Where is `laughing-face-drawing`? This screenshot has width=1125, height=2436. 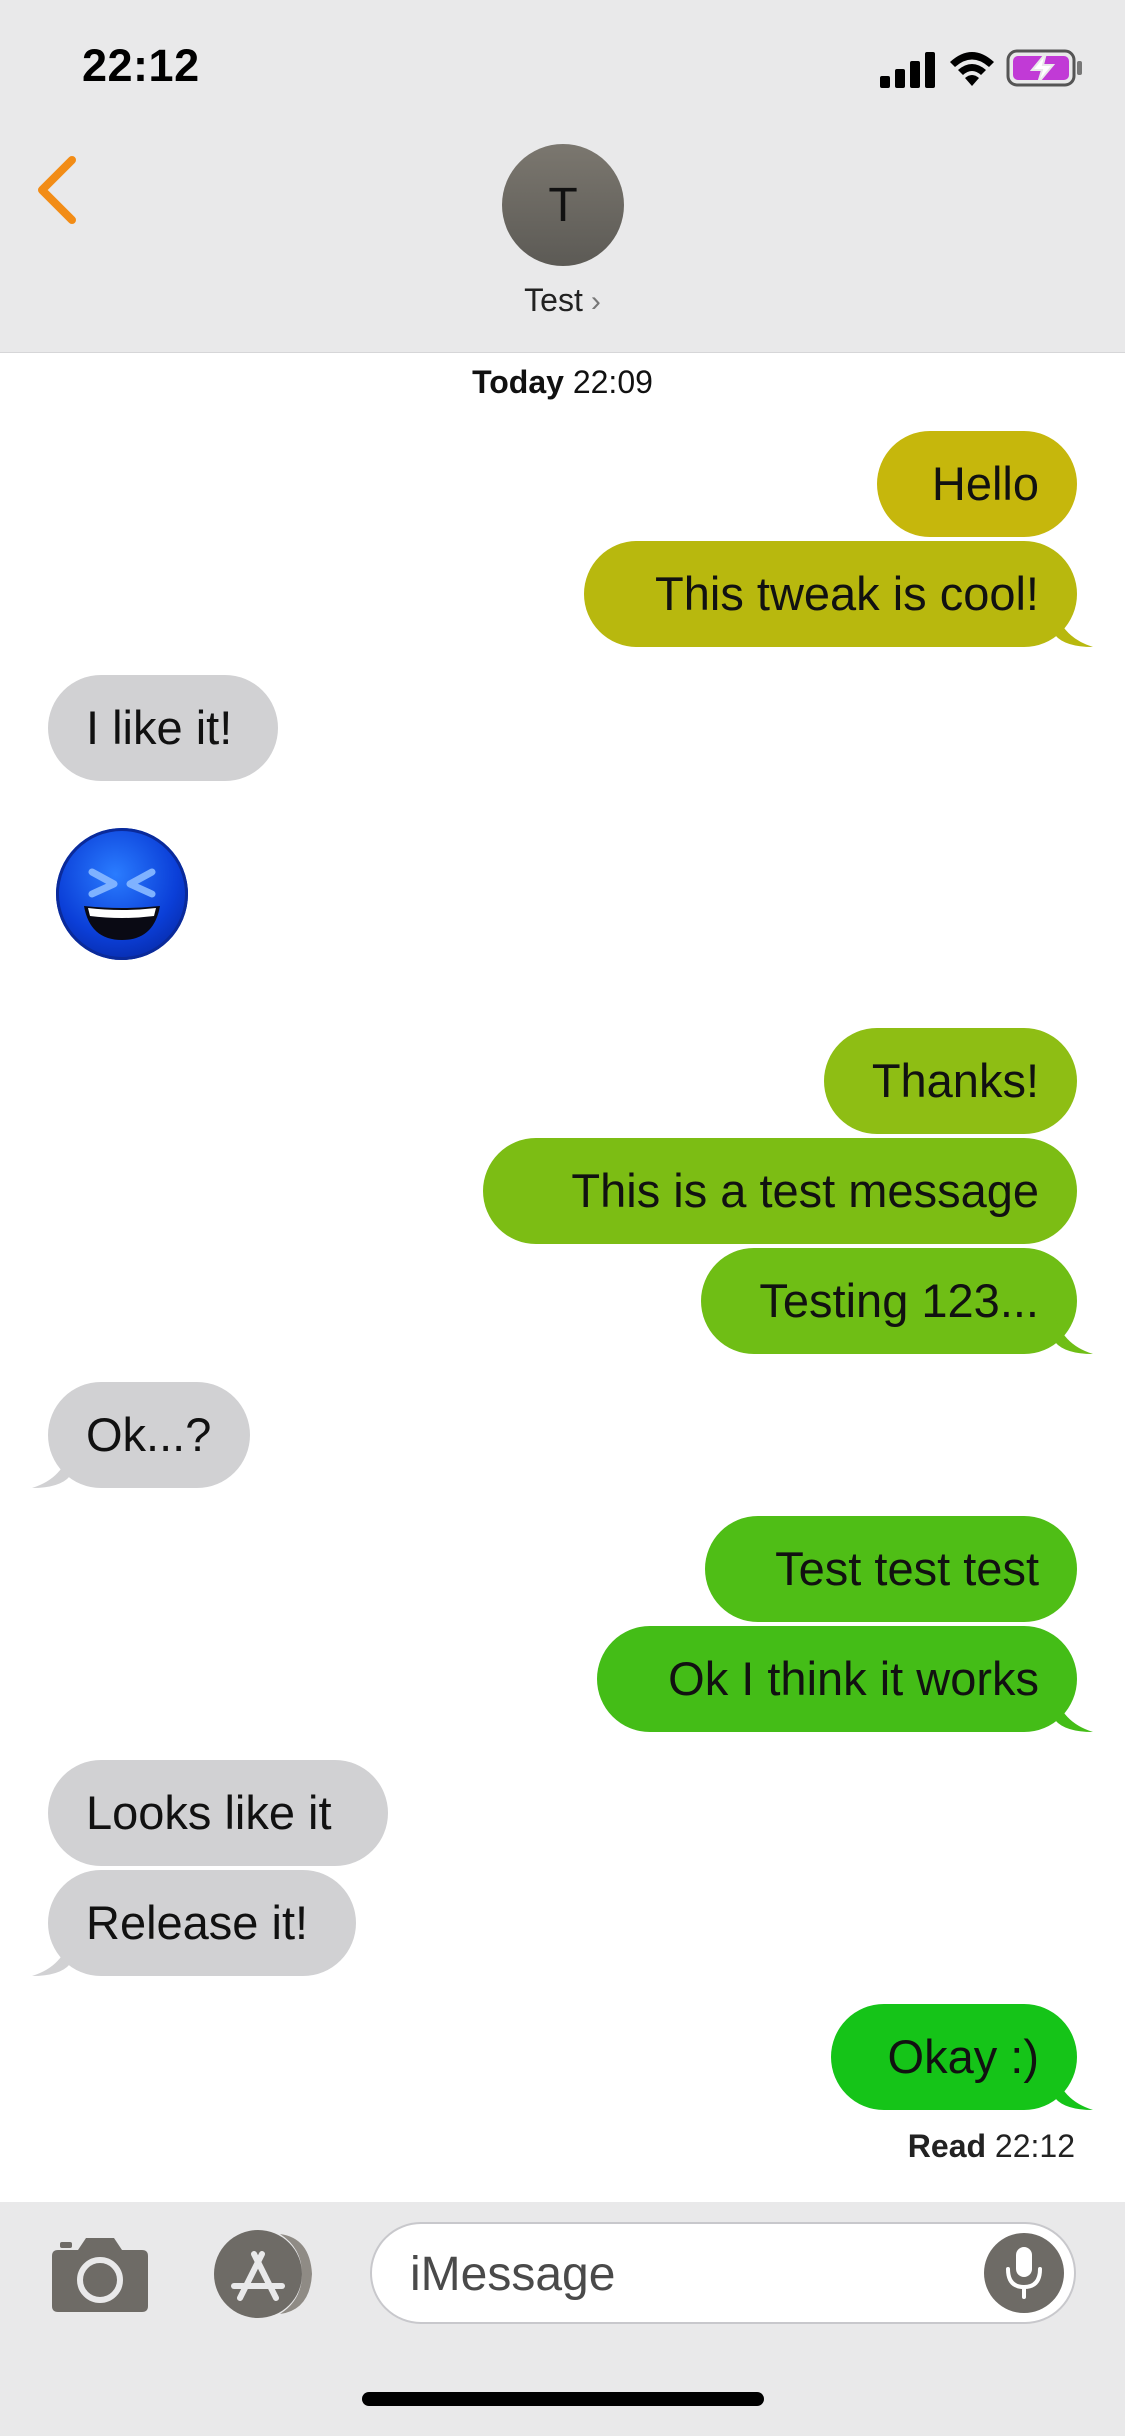
laughing-face-drawing is located at coordinates (122, 904).